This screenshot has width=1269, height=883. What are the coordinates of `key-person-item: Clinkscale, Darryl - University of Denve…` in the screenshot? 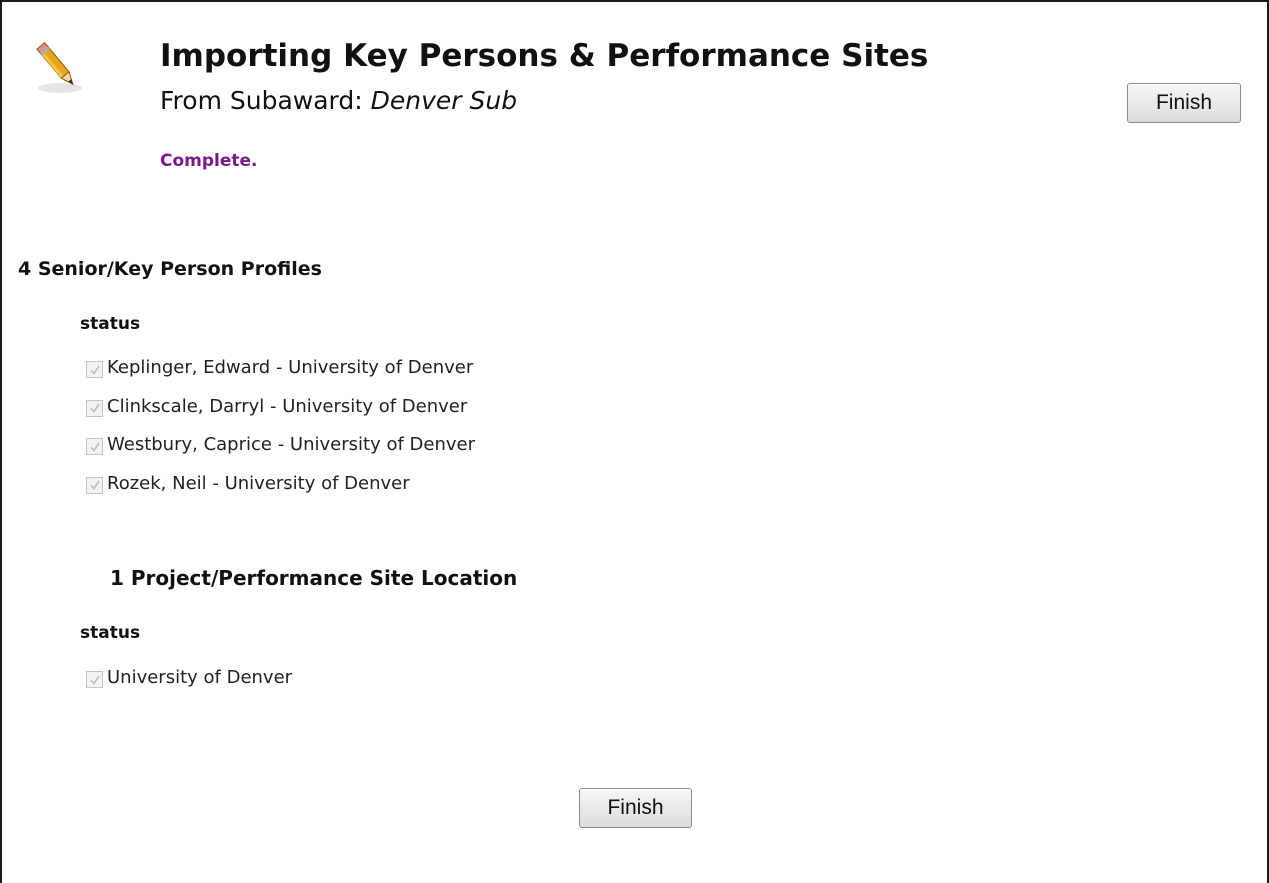 It's located at (280, 415).